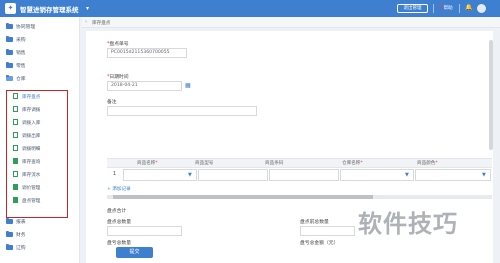 Image resolution: width=500 pixels, height=263 pixels. Describe the element at coordinates (182, 111) in the screenshot. I see `remark-input` at that location.